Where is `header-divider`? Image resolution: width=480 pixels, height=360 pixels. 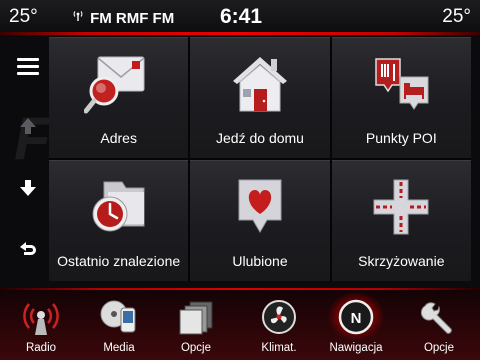 header-divider is located at coordinates (240, 33).